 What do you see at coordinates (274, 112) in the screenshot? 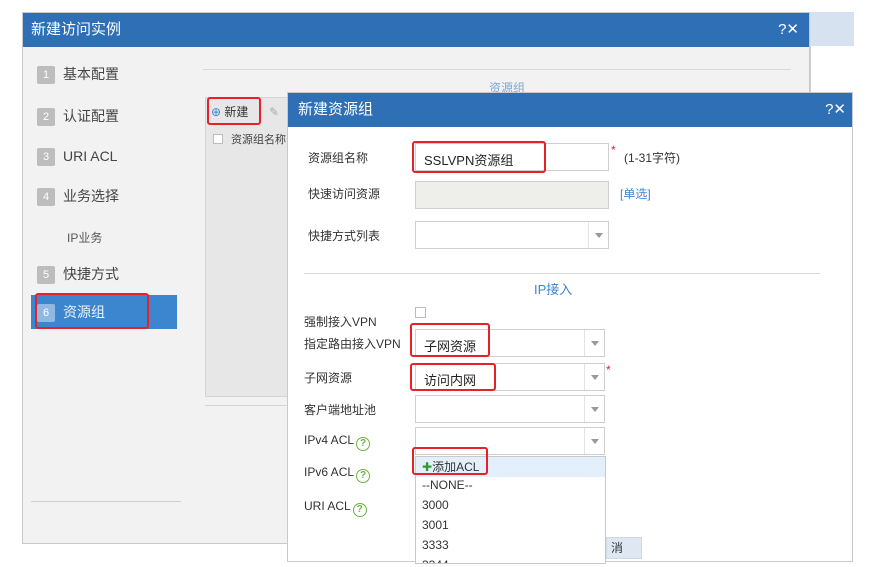
I see `pencil-icon: ✎` at bounding box center [274, 112].